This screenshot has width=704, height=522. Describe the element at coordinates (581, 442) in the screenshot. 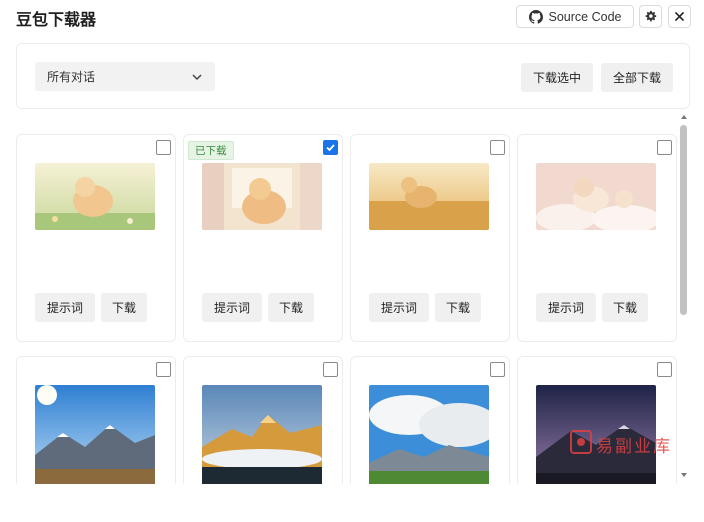

I see `seal-icon` at that location.